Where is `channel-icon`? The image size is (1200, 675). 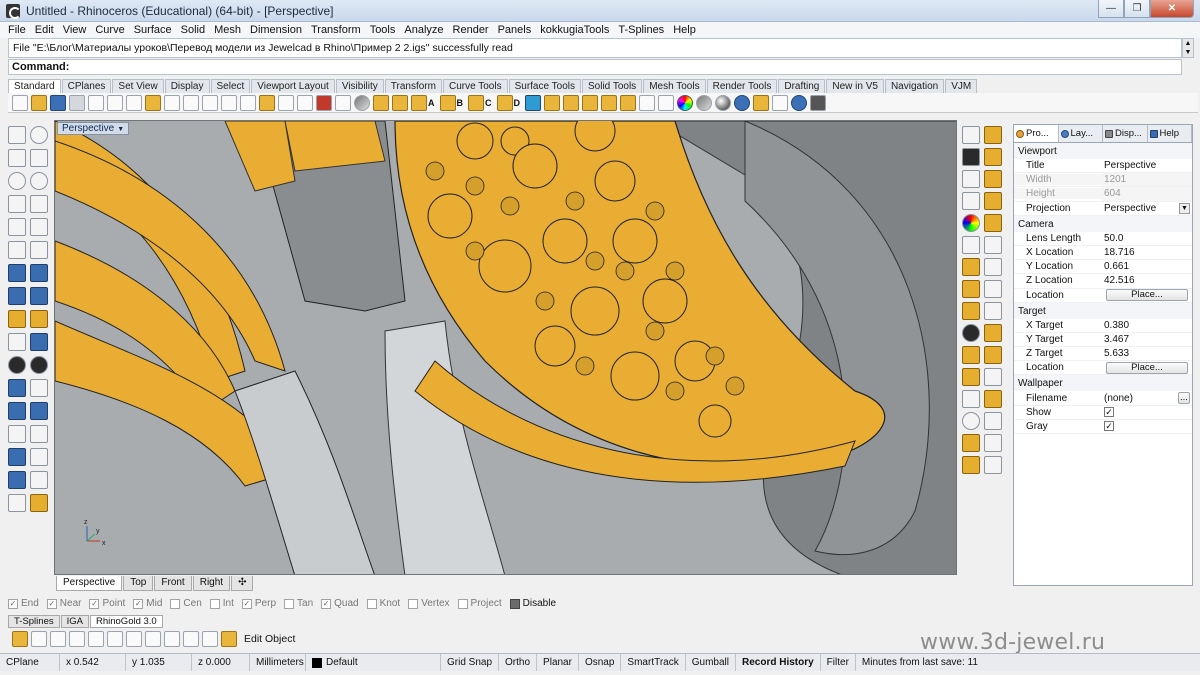 channel-icon is located at coordinates (993, 443).